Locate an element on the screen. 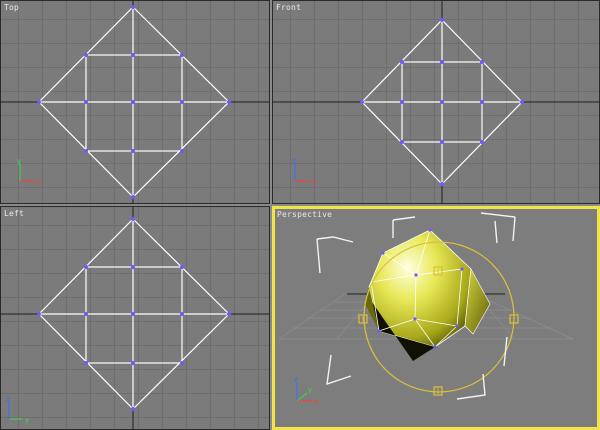  viewport-label-perspective: Perspective is located at coordinates (304, 214).